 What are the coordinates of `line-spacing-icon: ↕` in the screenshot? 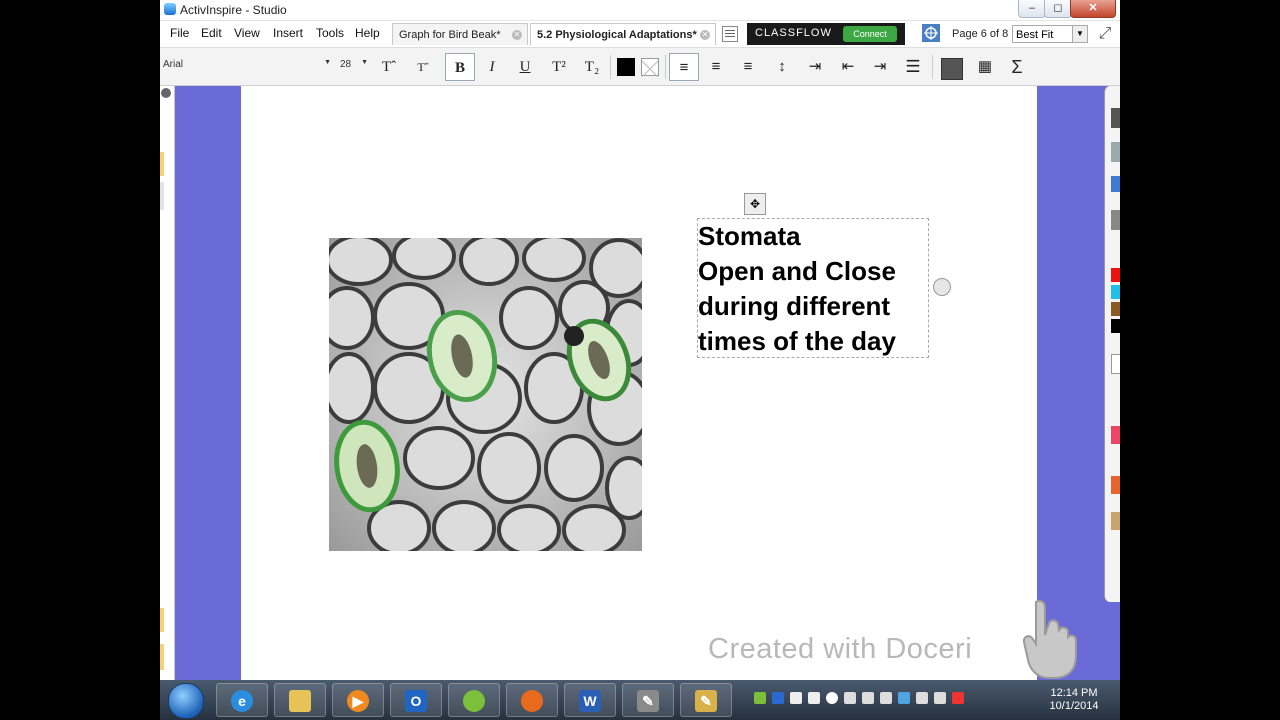 It's located at (782, 66).